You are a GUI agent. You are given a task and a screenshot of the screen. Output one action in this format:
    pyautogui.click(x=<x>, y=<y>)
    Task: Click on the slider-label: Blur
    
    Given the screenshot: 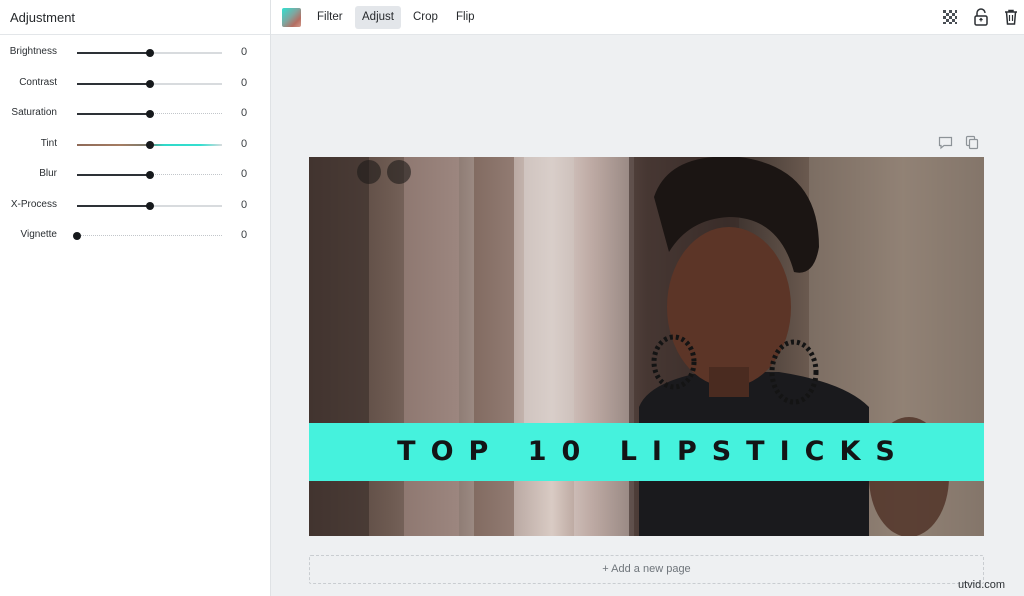 What is the action you would take?
    pyautogui.click(x=48, y=173)
    